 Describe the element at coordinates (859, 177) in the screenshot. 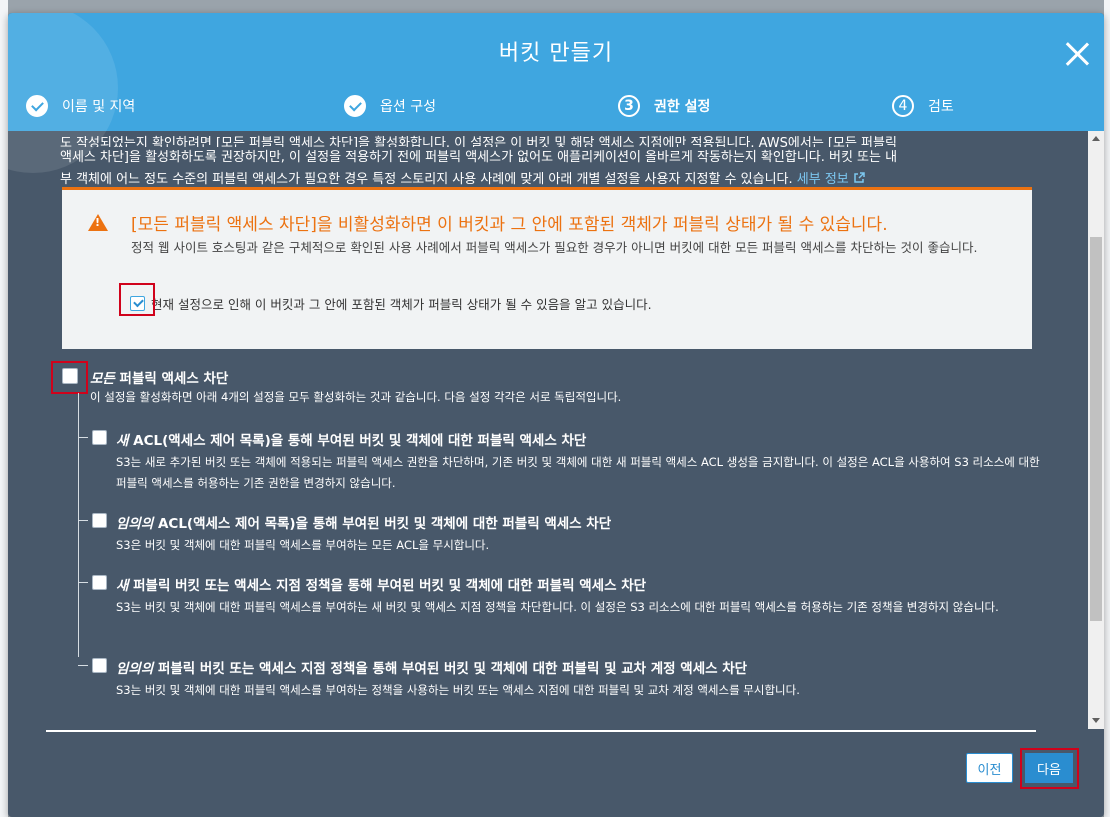

I see `external-link-icon` at that location.